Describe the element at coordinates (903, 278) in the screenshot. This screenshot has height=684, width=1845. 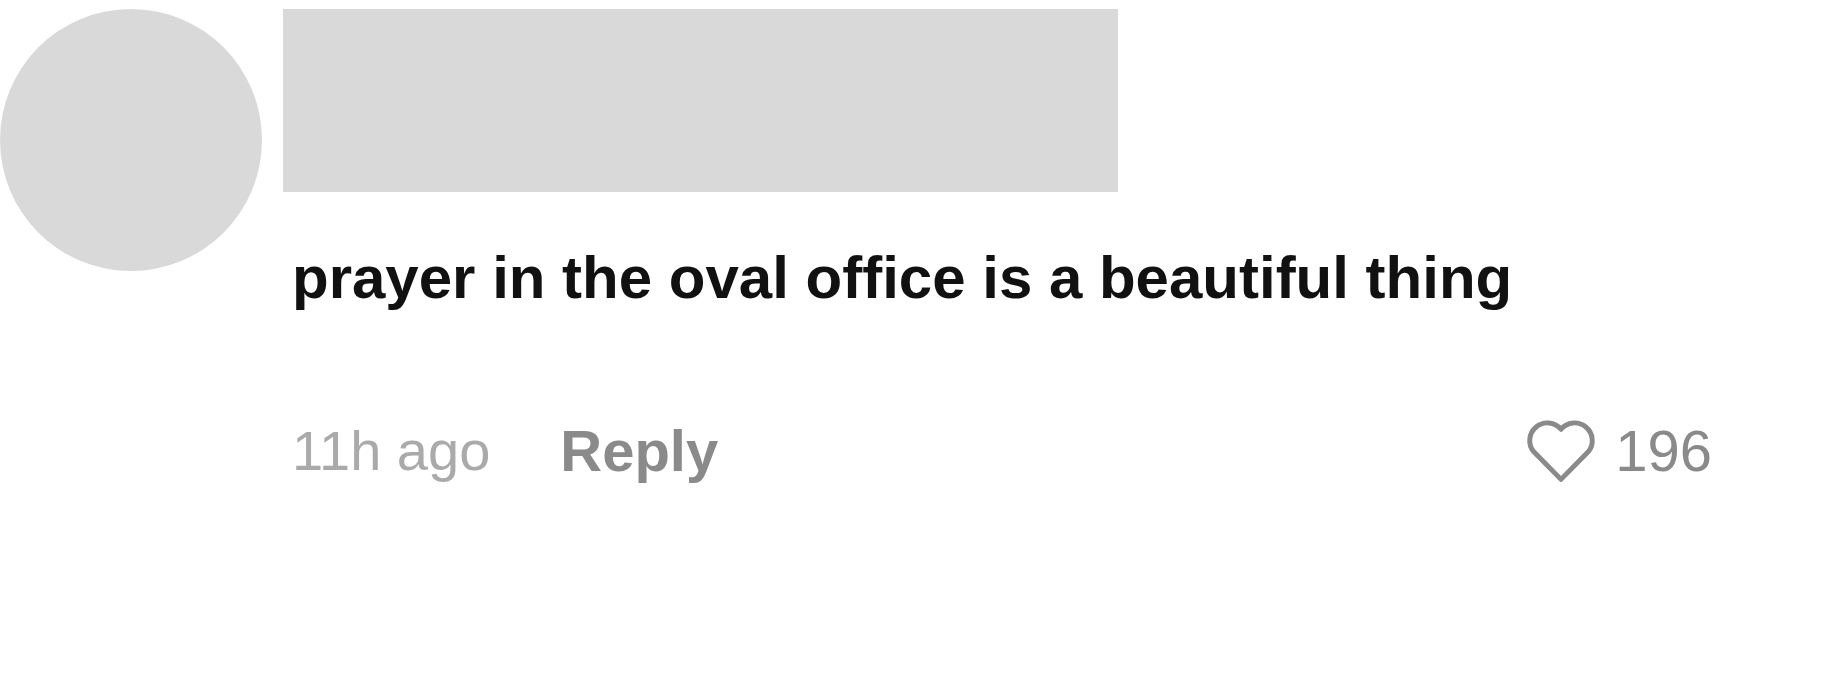
I see `comment-text: prayer in the oval office is a beautiful thing` at that location.